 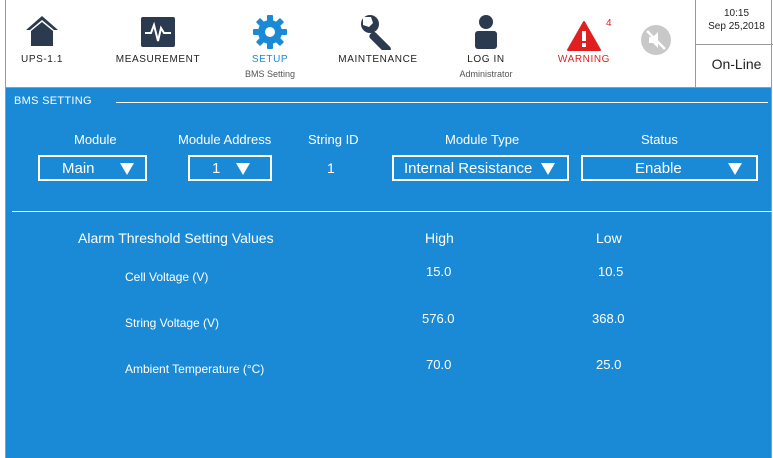 I want to click on panel-divider, so click(x=392, y=211).